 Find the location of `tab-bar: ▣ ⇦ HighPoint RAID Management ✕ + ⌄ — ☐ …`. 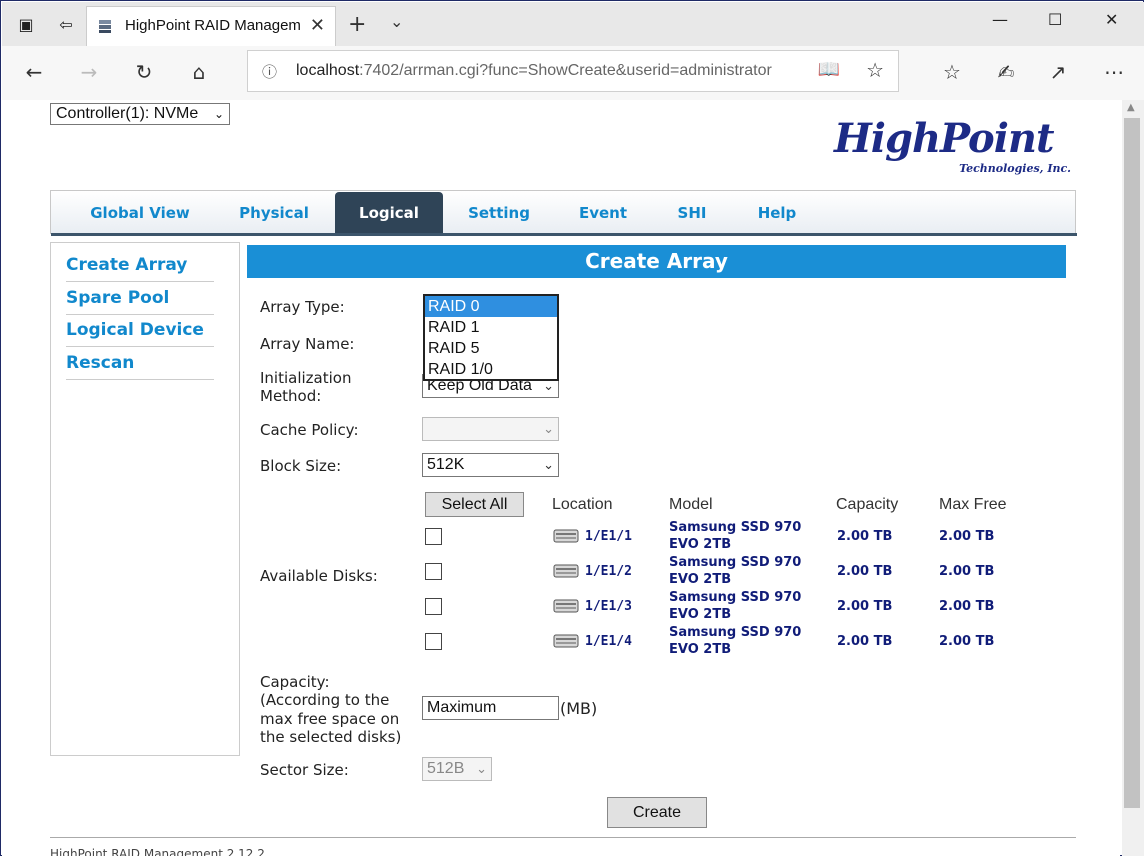

tab-bar: ▣ ⇦ HighPoint RAID Management ✕ + ⌄ — ☐ … is located at coordinates (573, 24).